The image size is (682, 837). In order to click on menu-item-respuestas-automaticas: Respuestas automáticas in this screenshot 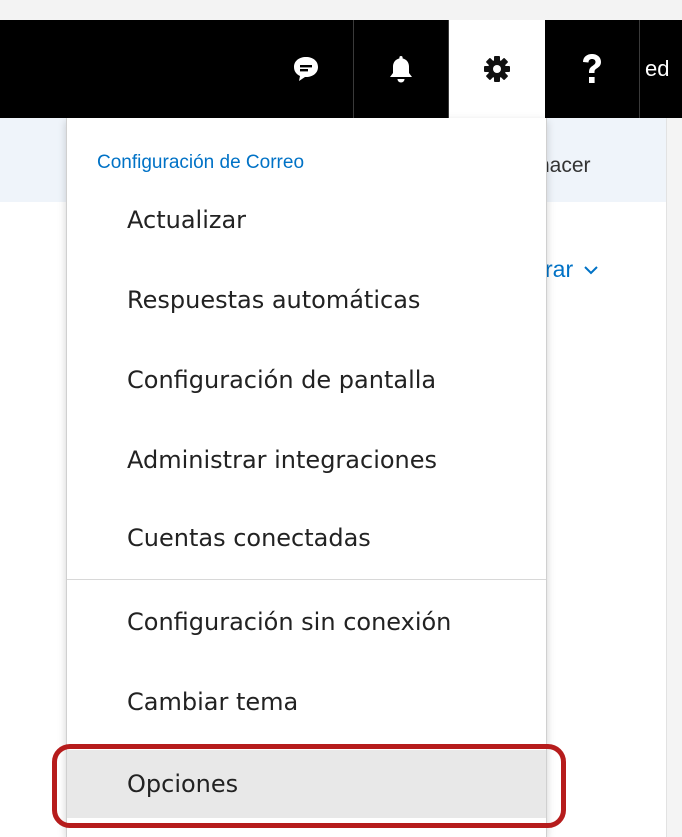, I will do `click(306, 300)`.